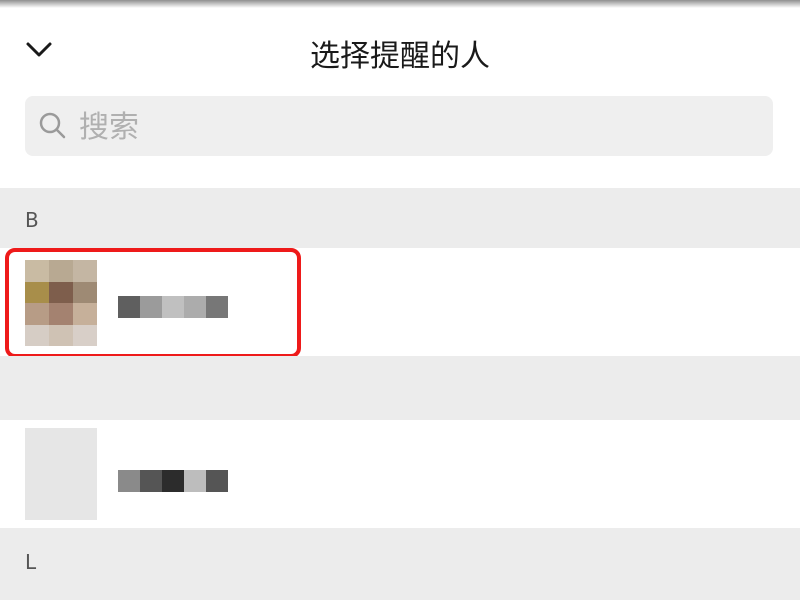 The image size is (800, 600). I want to click on section-header-b: B, so click(400, 218).